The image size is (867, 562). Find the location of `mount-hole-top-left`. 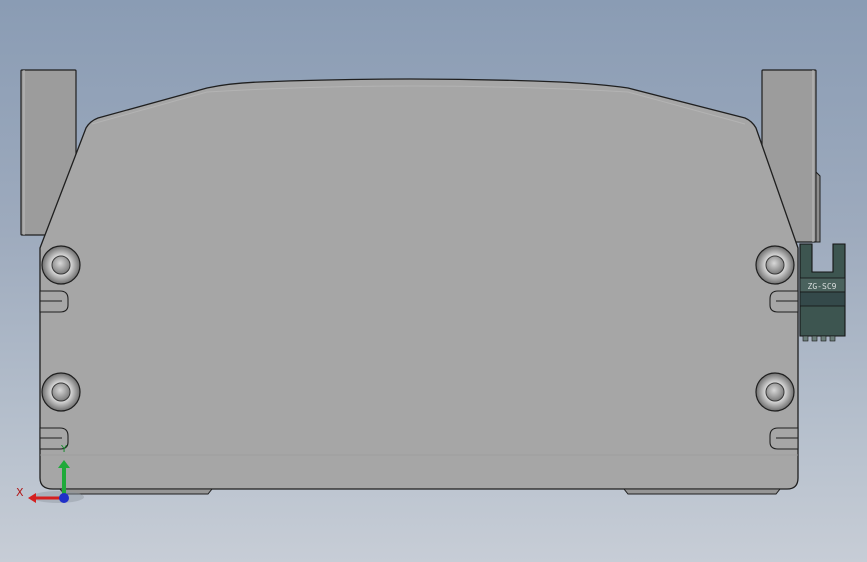

mount-hole-top-left is located at coordinates (61, 265).